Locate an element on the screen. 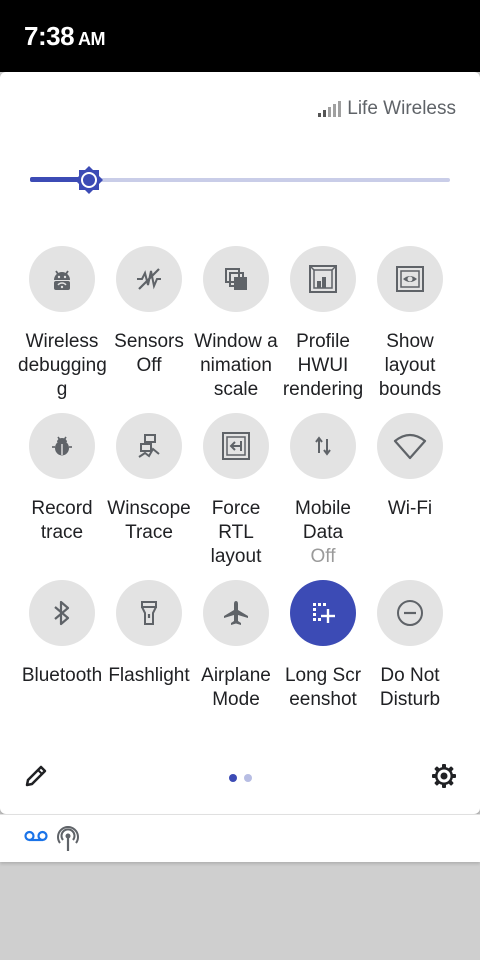 This screenshot has height=960, width=480. android-icon is located at coordinates (62, 279).